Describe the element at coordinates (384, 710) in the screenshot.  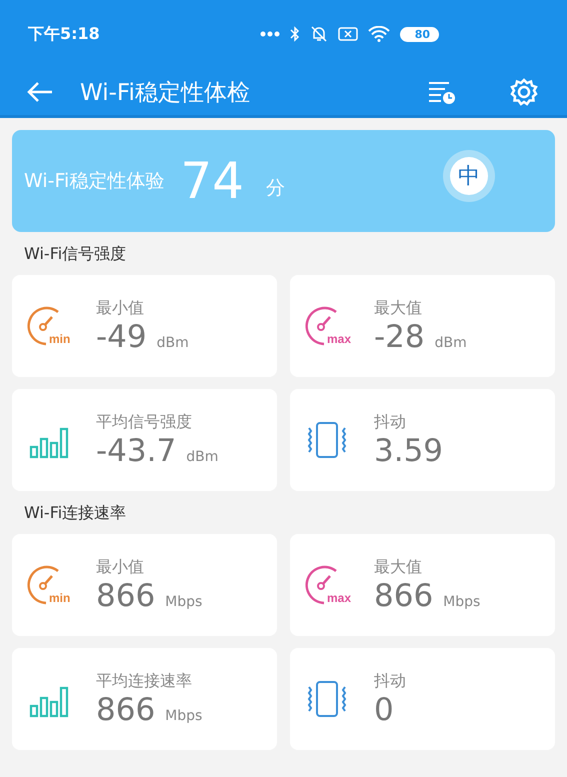
I see `metric-value: 0` at that location.